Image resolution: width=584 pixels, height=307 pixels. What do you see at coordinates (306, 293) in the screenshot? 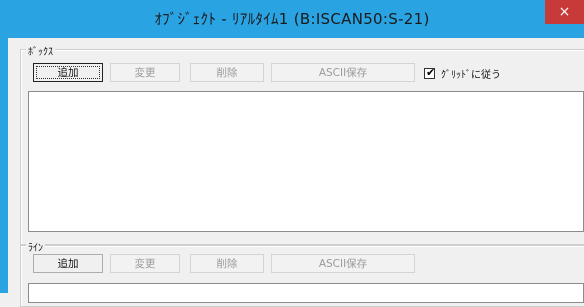
I see `line-list` at bounding box center [306, 293].